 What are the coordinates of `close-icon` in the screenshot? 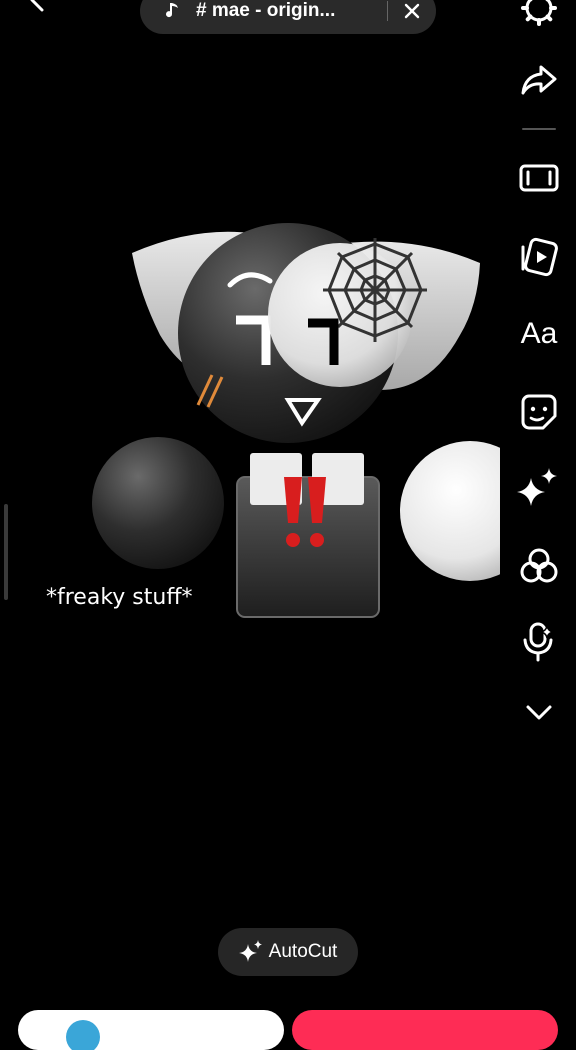 It's located at (412, 11).